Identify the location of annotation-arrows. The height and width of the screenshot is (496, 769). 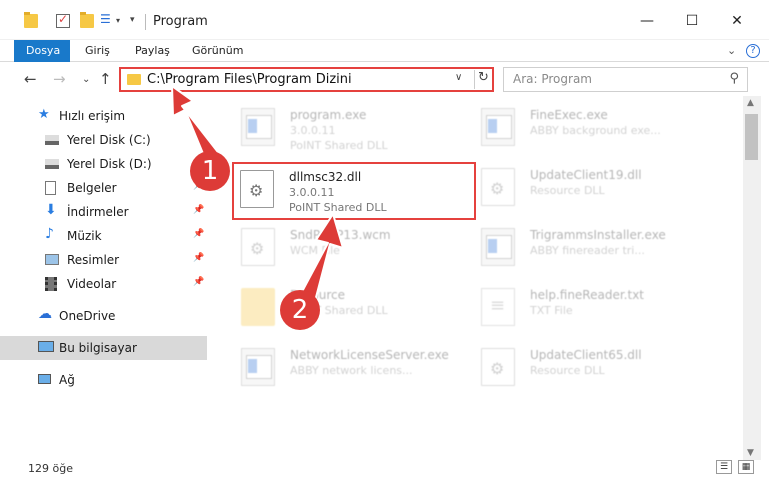
(257, 195).